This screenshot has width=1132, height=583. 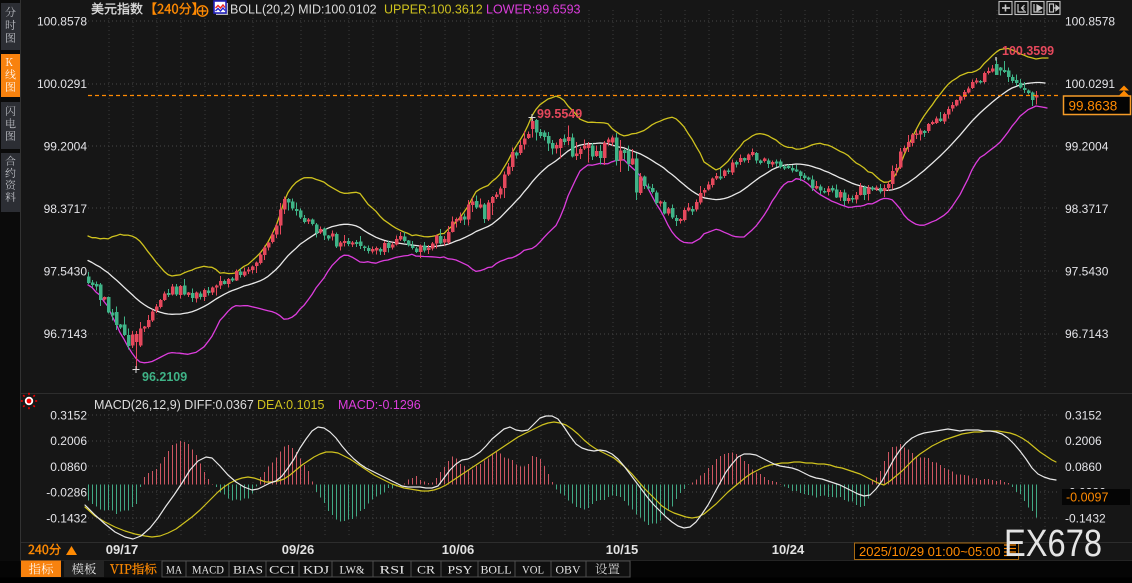 I want to click on svg-text: CR, so click(x=426, y=570).